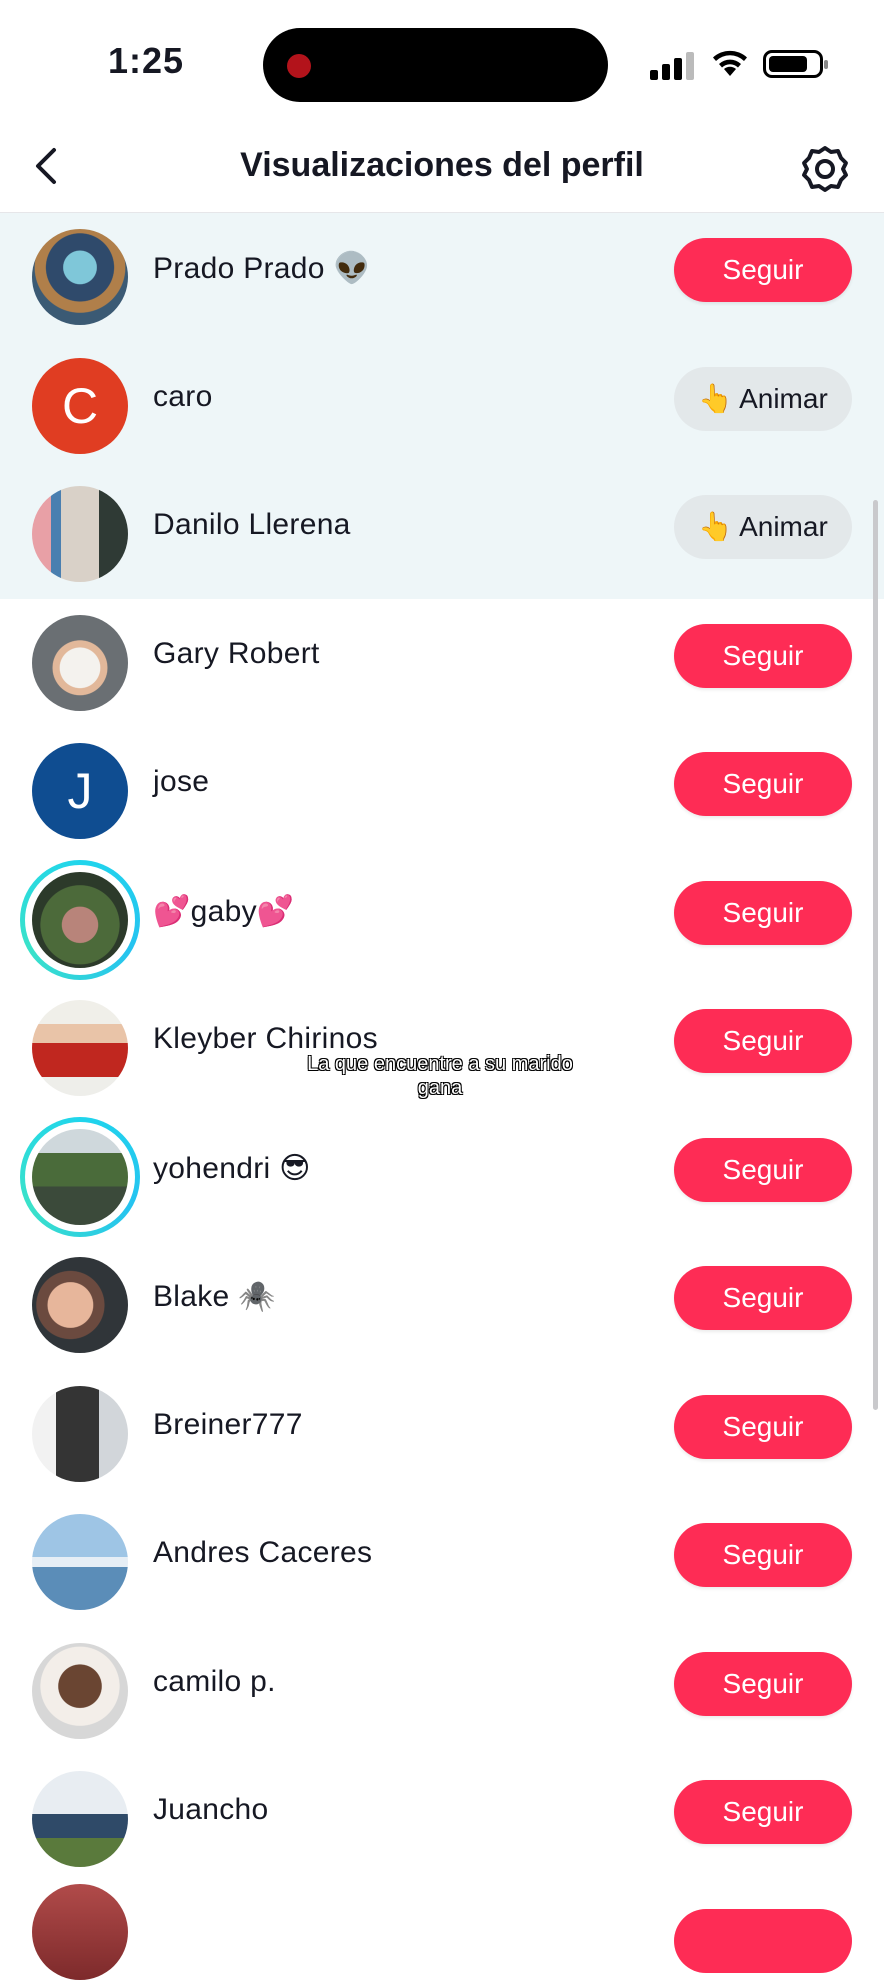  Describe the element at coordinates (442, 1691) in the screenshot. I see `list-item: camilo p. Seguir` at that location.